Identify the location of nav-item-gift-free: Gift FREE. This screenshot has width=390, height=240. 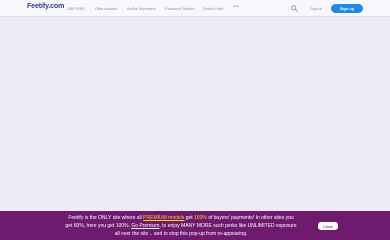
(76, 8).